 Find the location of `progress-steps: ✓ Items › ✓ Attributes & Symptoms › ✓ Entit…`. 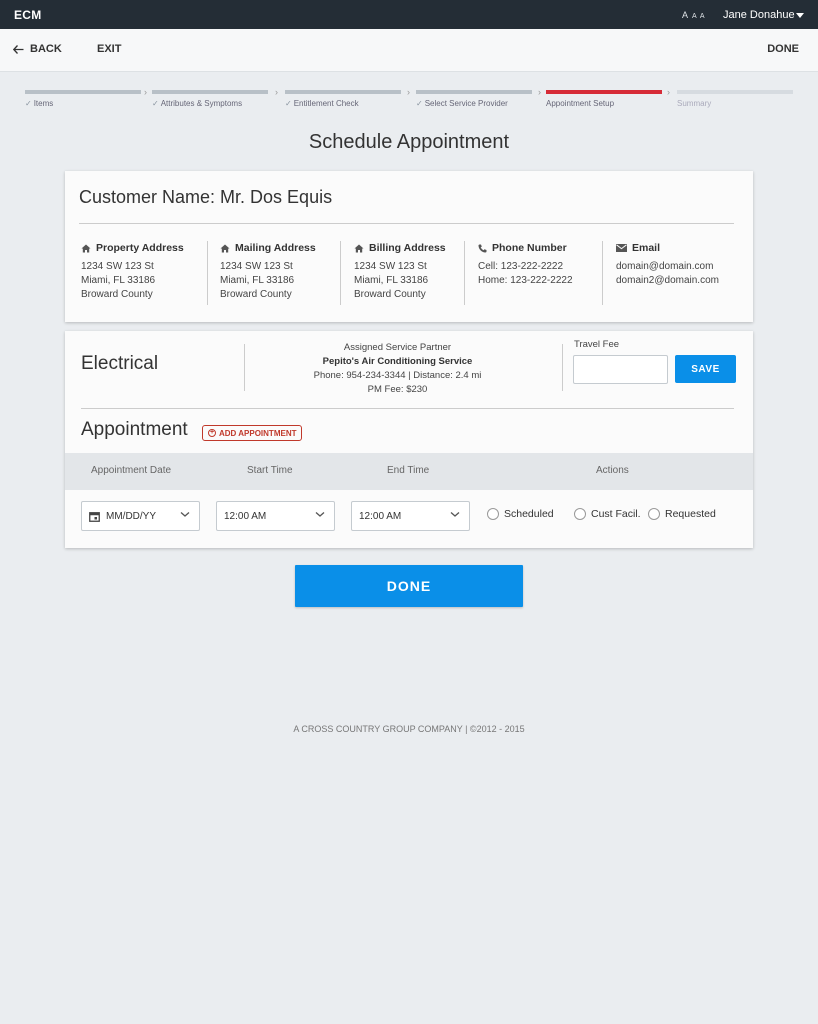

progress-steps: ✓ Items › ✓ Attributes & Symptoms › ✓ Entit… is located at coordinates (409, 100).